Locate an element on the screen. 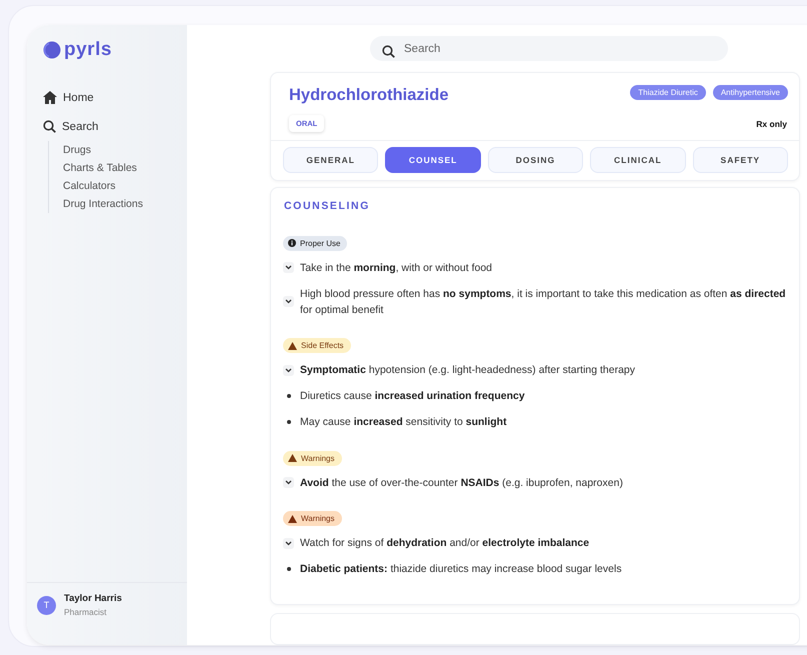  logo-icon is located at coordinates (52, 50).